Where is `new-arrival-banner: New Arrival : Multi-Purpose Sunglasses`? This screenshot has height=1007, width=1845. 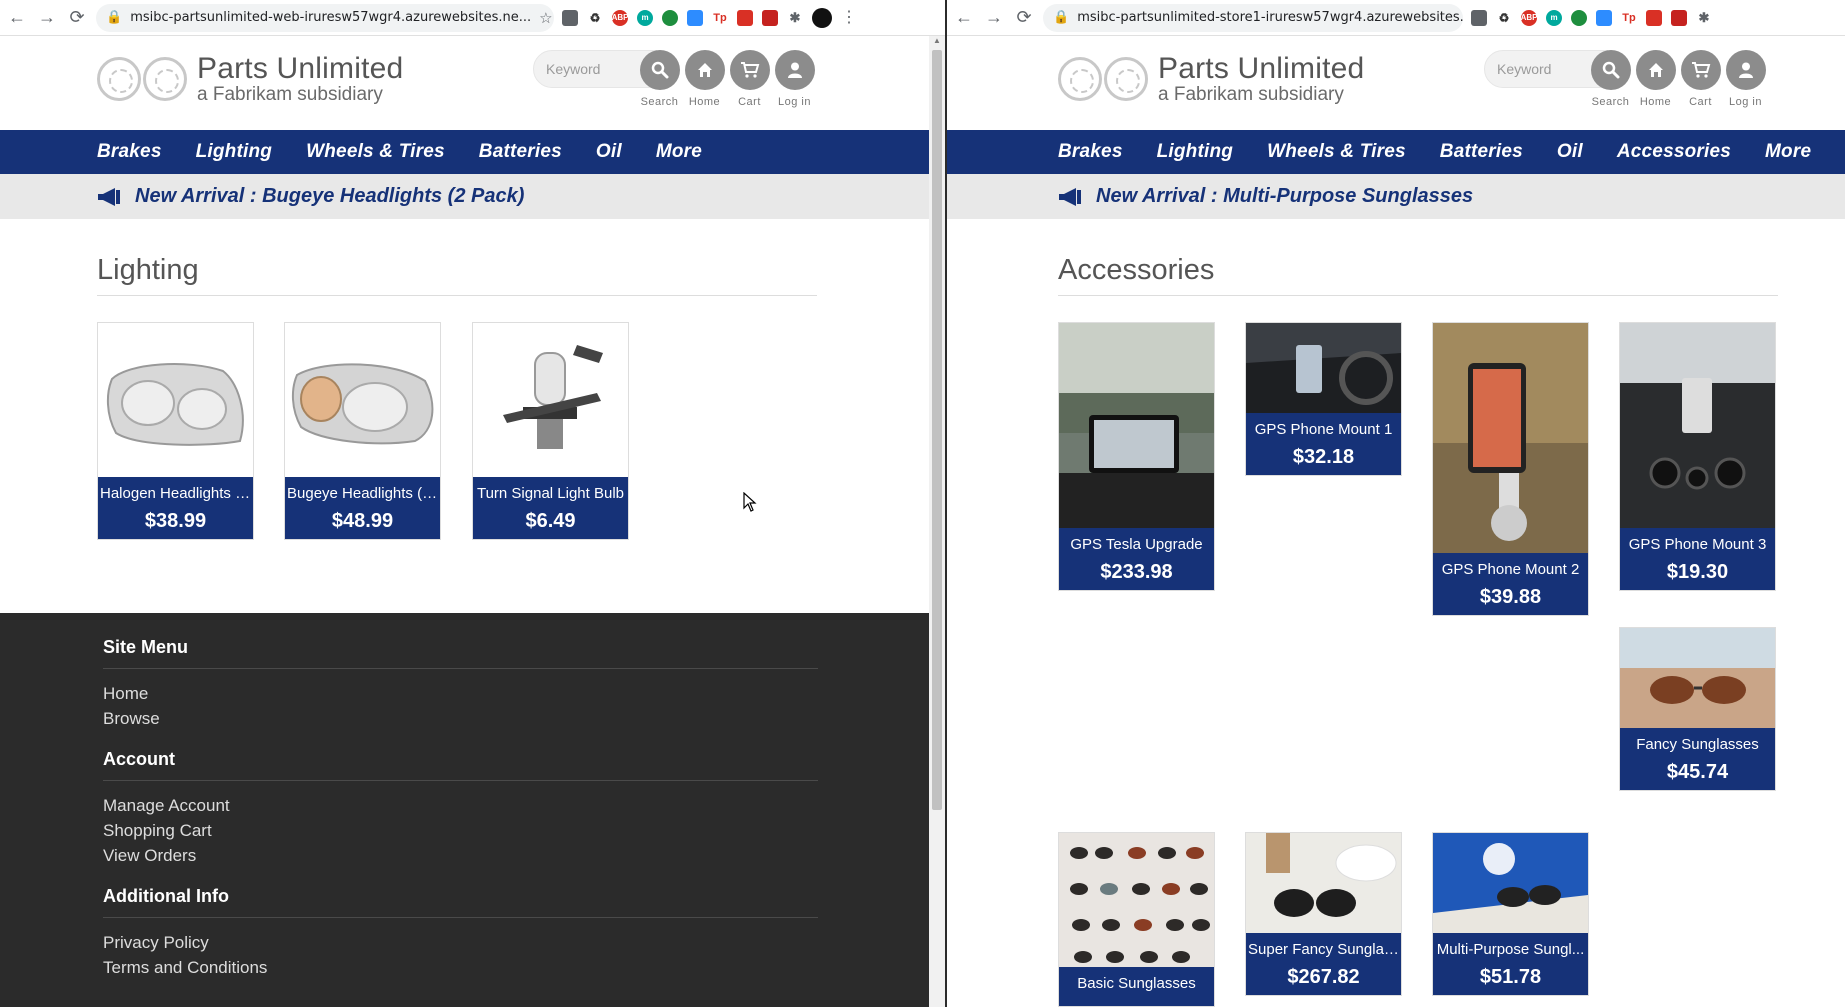
new-arrival-banner: New Arrival : Multi-Purpose Sunglasses is located at coordinates (1396, 196).